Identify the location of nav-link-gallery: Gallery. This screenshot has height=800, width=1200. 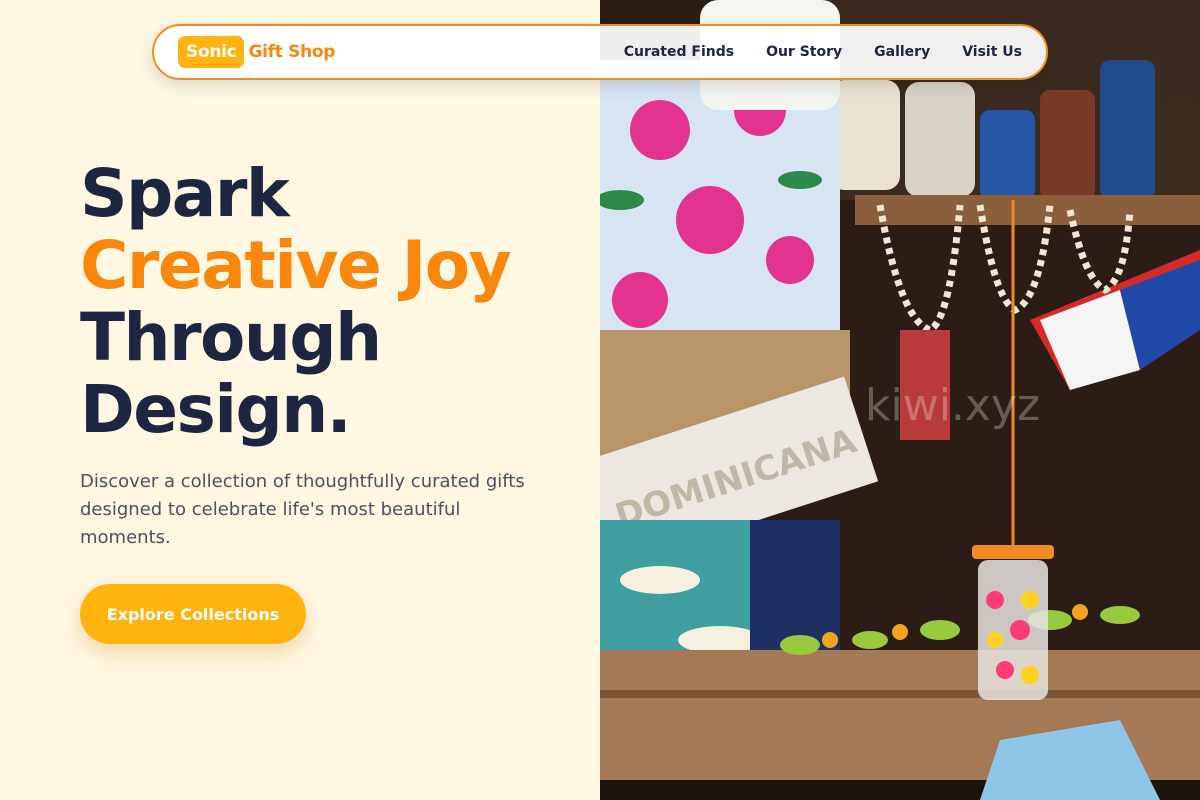
(902, 52).